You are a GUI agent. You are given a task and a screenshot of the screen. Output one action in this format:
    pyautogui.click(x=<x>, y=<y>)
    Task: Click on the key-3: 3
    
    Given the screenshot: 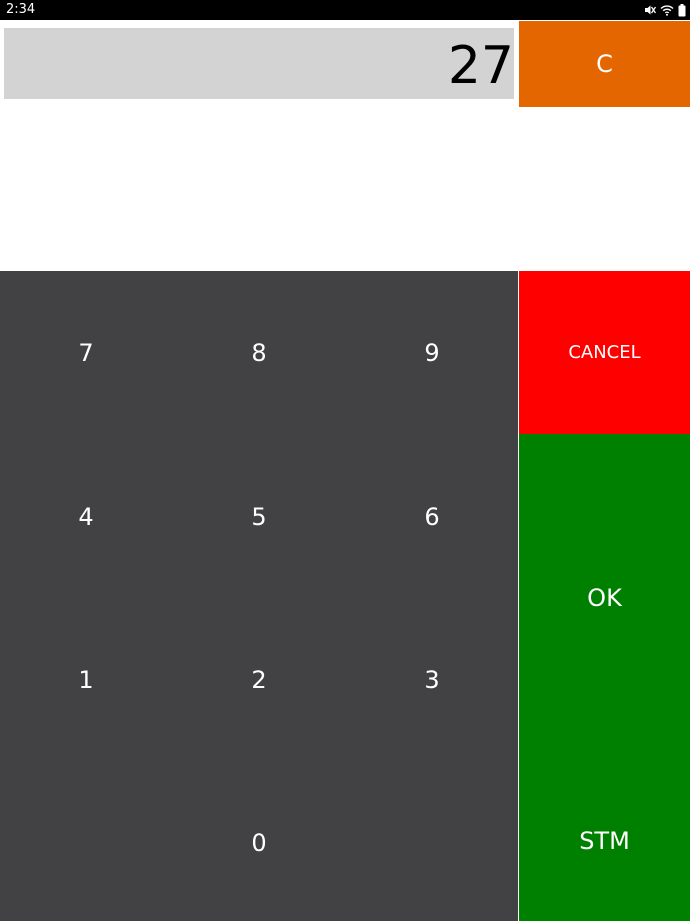 What is the action you would take?
    pyautogui.click(x=432, y=679)
    